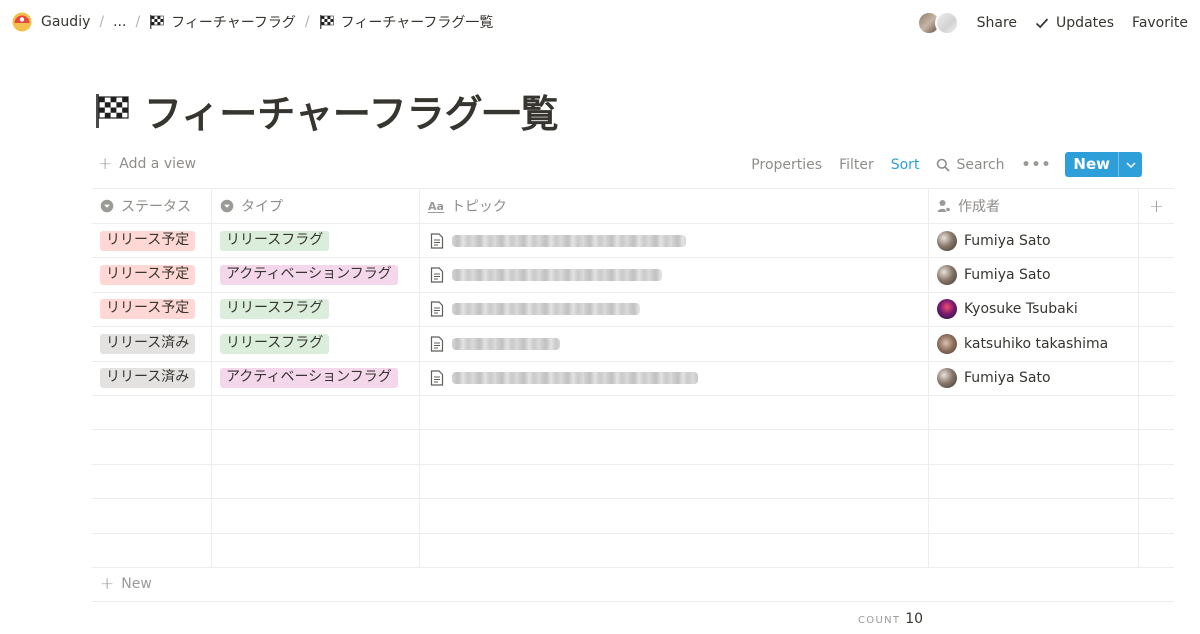 This screenshot has height=634, width=1200. Describe the element at coordinates (148, 240) in the screenshot. I see `status-tag: リリース予定` at that location.